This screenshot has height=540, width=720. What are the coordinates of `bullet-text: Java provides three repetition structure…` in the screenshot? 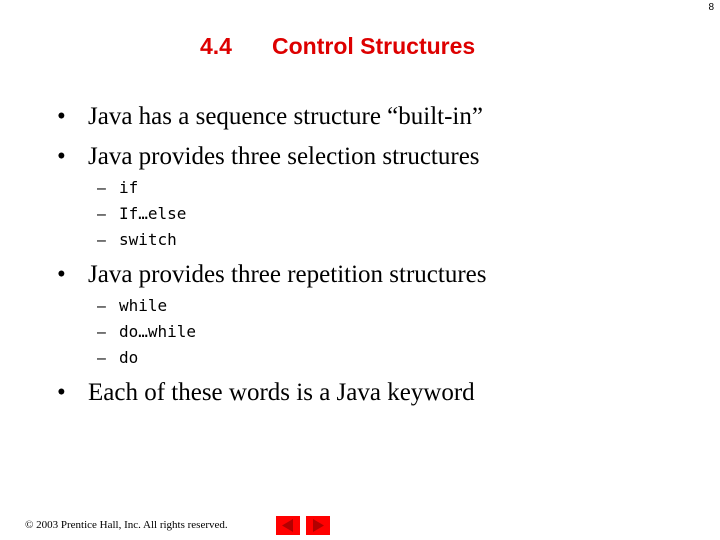 It's located at (287, 274).